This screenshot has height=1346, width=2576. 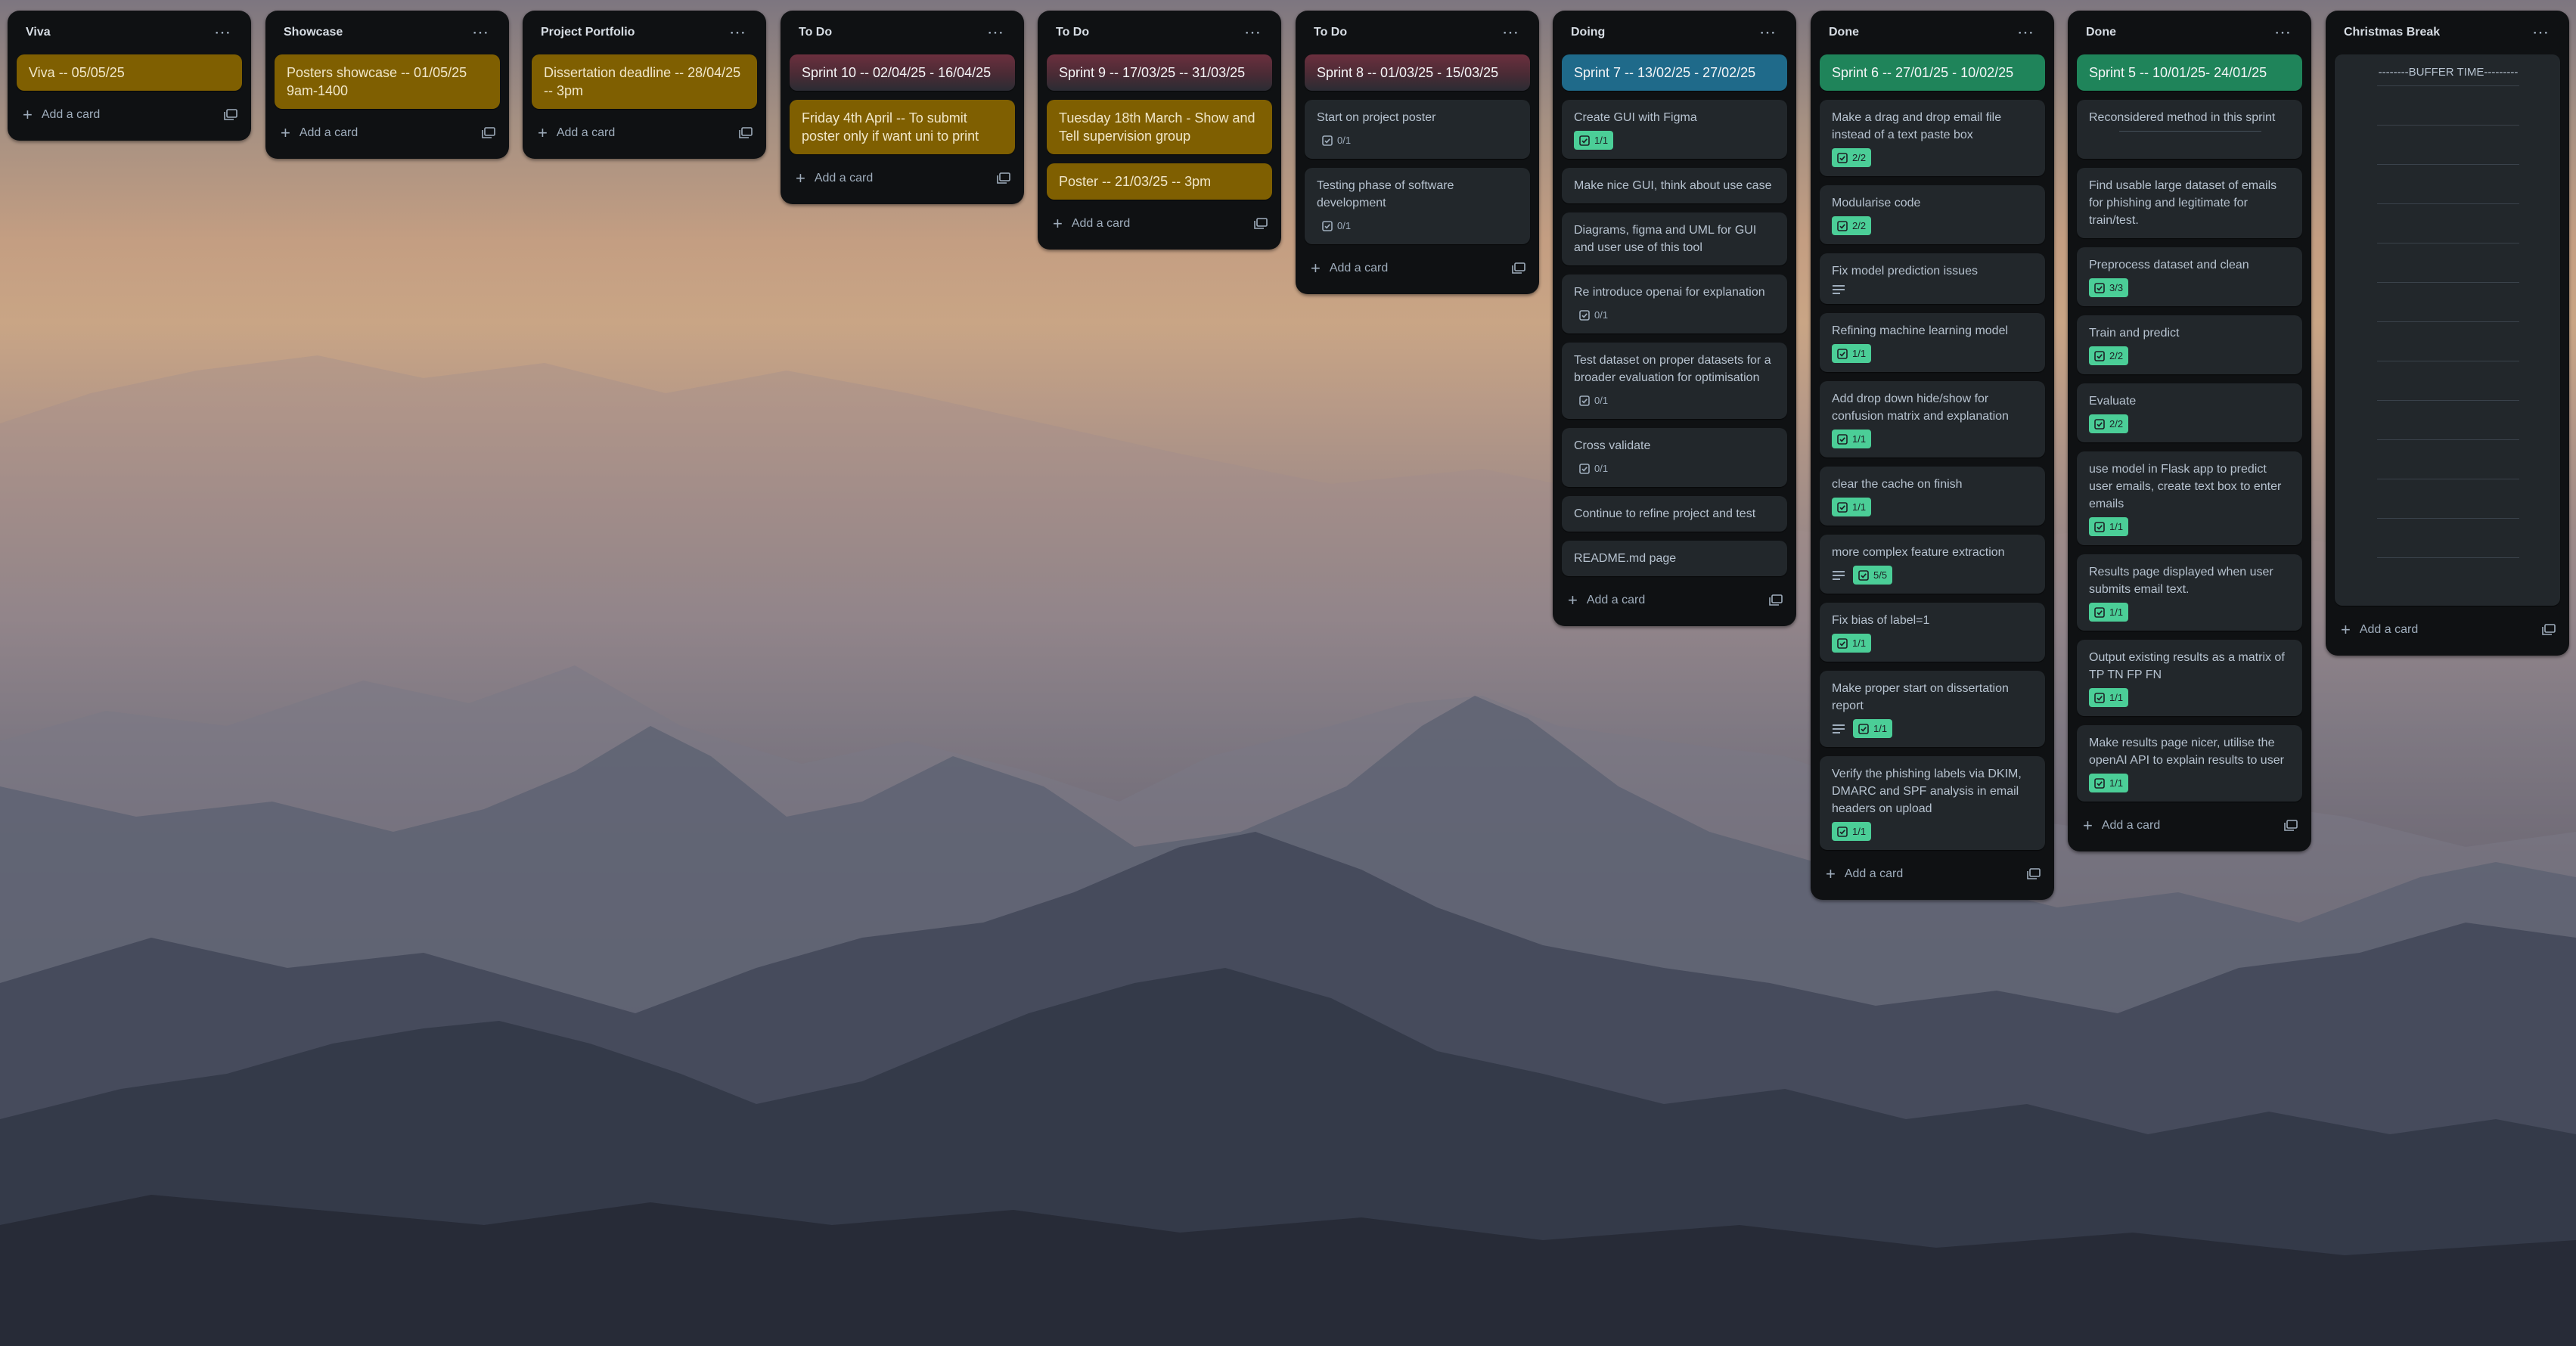 What do you see at coordinates (1588, 32) in the screenshot?
I see `list-title: Doing` at bounding box center [1588, 32].